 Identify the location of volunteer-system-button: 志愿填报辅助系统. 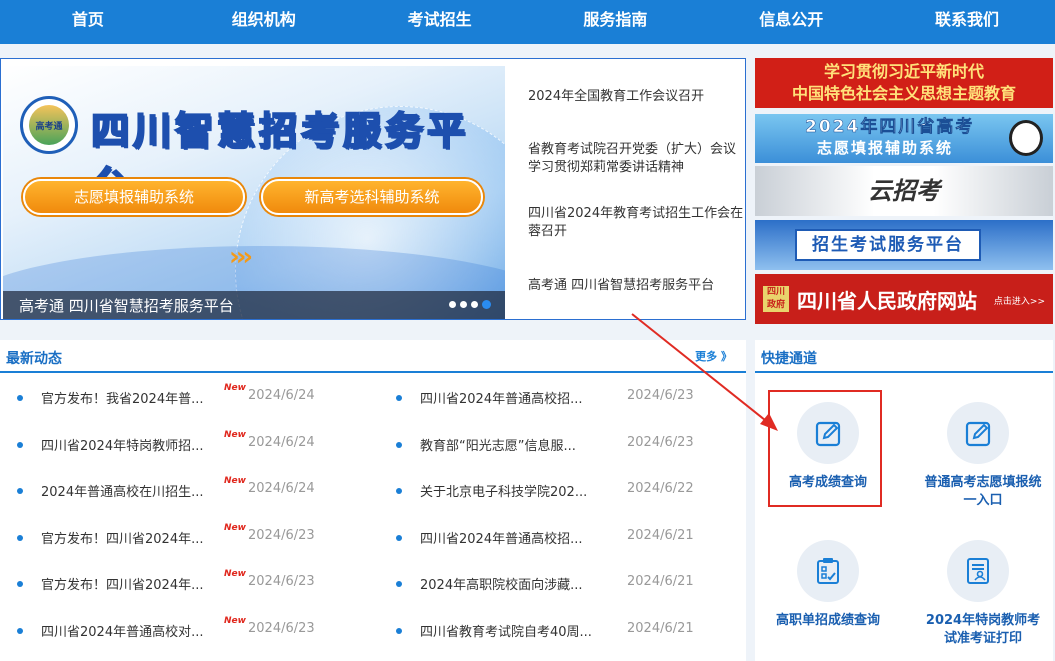
(134, 197).